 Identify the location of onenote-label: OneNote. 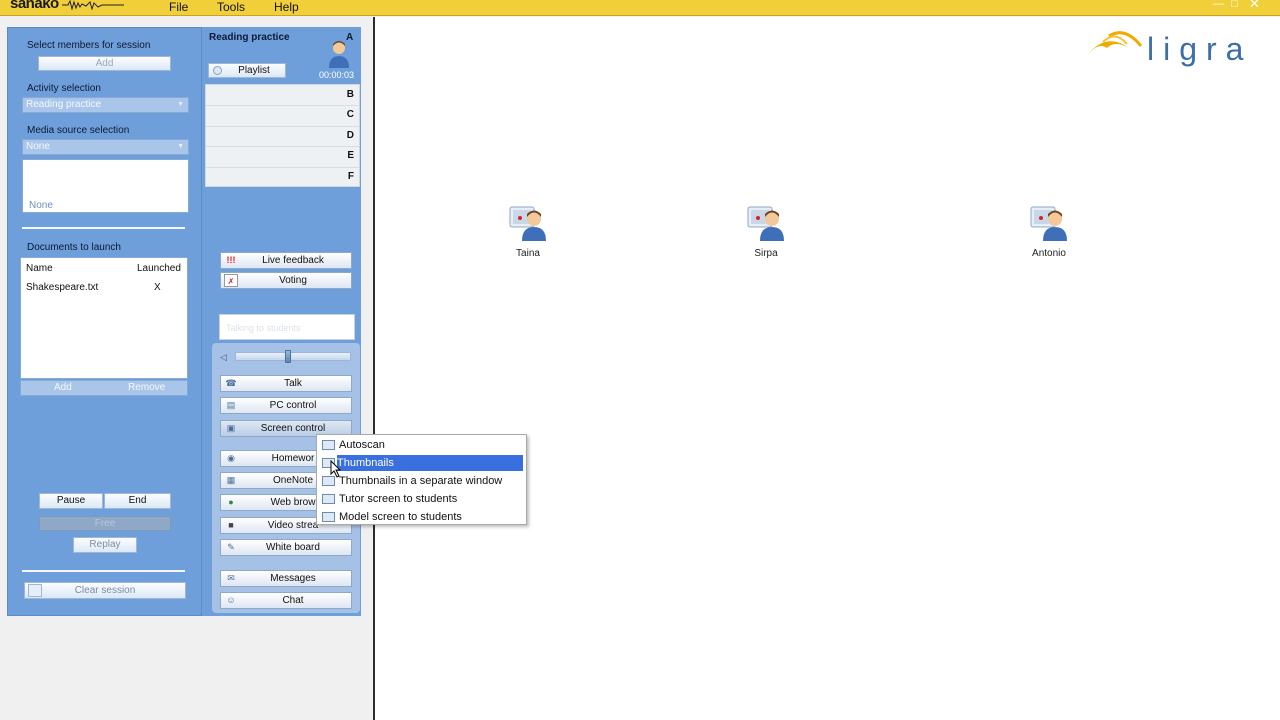
(293, 480).